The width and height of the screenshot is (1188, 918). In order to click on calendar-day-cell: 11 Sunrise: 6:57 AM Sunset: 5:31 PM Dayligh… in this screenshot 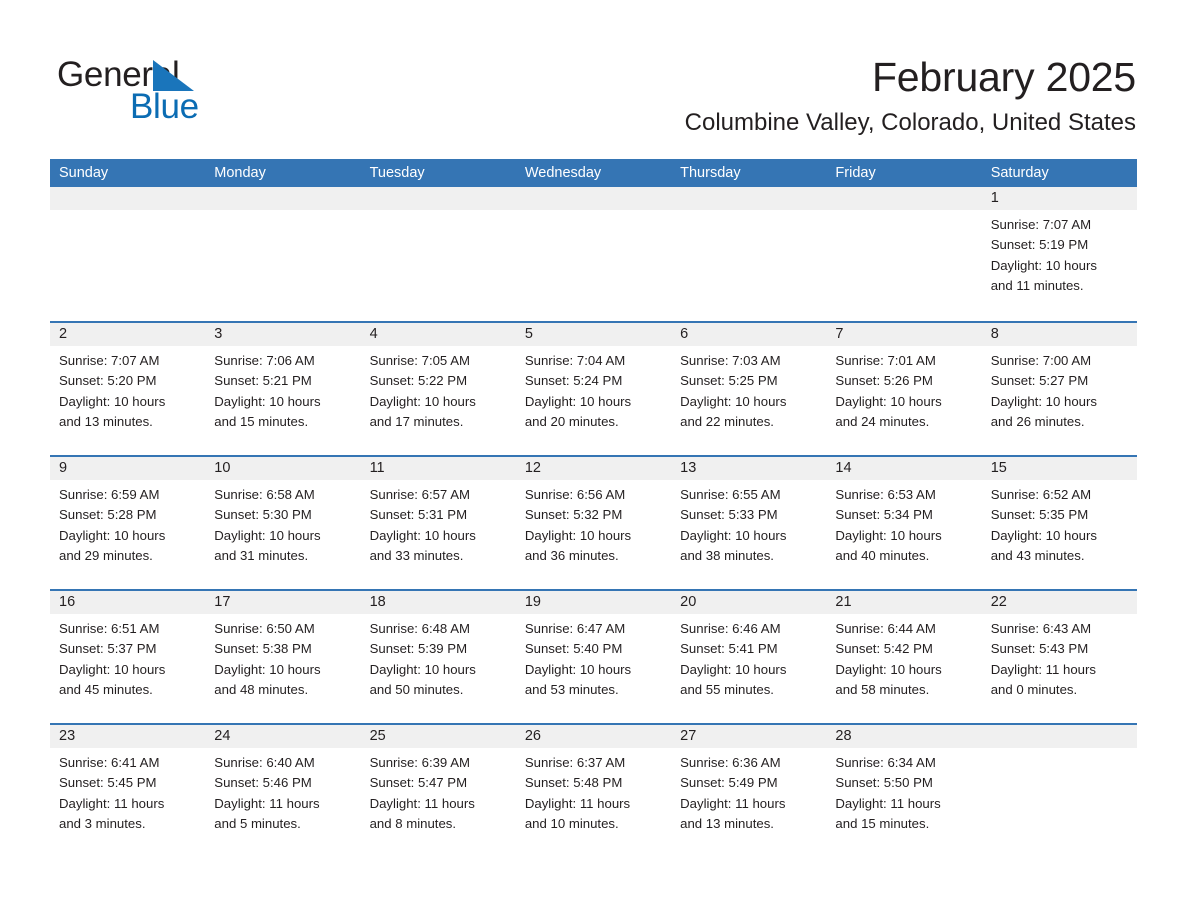, I will do `click(438, 523)`.